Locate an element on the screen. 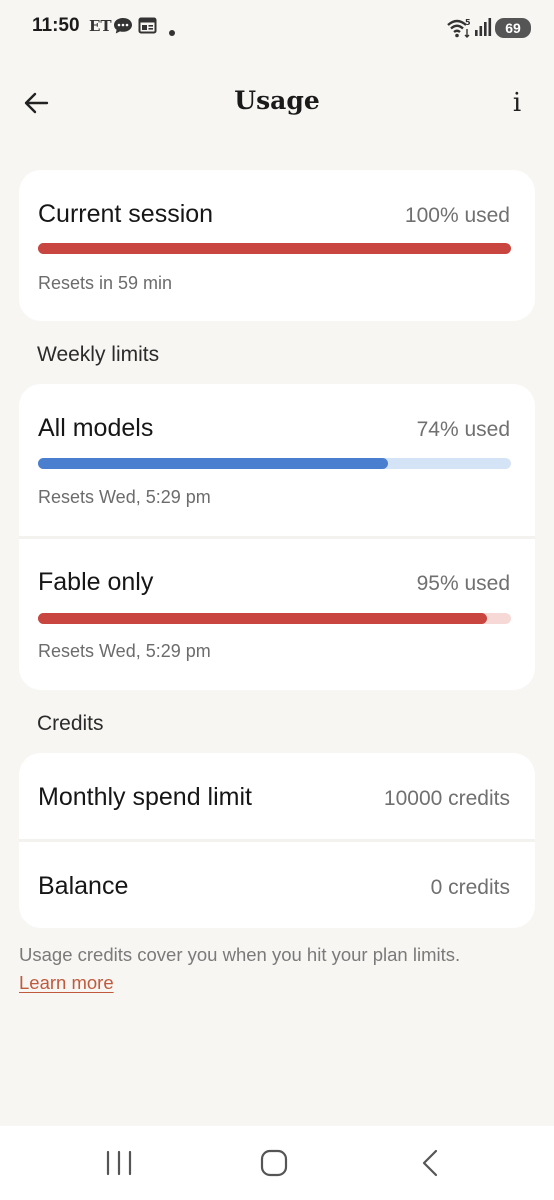 This screenshot has width=554, height=1200. carrier-label: ET is located at coordinates (100, 26).